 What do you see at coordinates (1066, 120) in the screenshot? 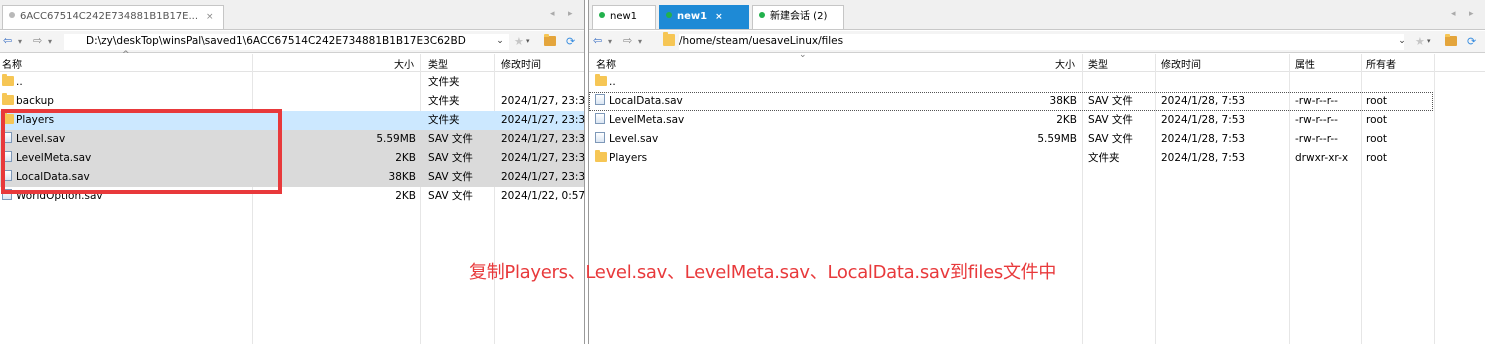
I see `file-size: 2KB` at bounding box center [1066, 120].